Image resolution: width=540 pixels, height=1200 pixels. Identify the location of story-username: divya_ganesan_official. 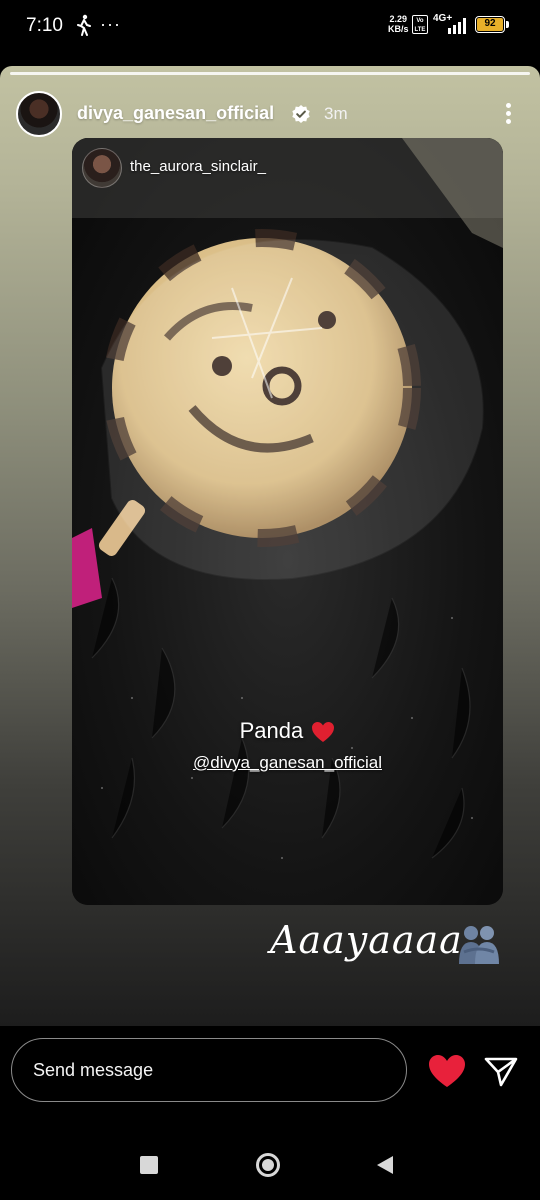
(175, 113).